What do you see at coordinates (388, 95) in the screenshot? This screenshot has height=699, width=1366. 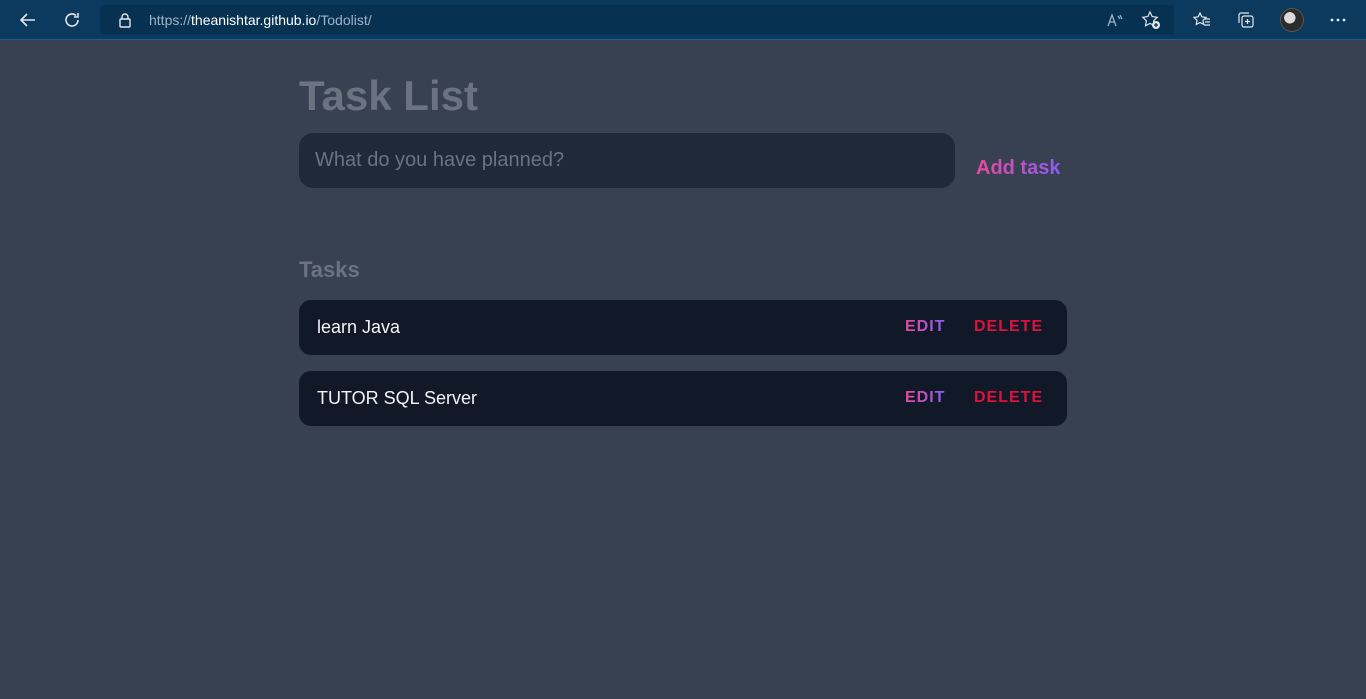 I see `page-title: Task List` at bounding box center [388, 95].